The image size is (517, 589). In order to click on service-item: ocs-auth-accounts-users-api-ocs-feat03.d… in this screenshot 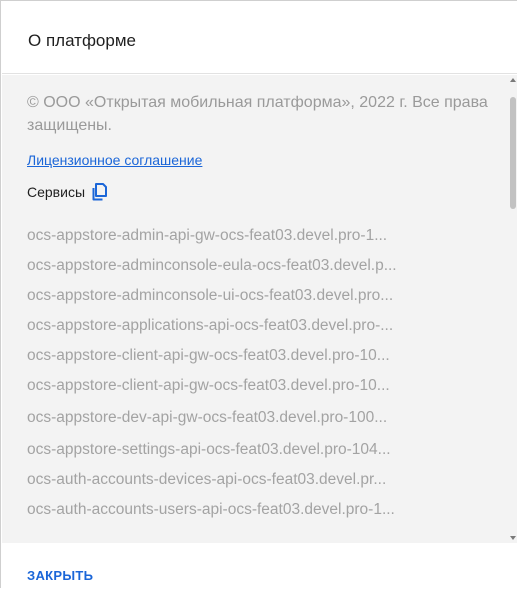, I will do `click(211, 509)`.